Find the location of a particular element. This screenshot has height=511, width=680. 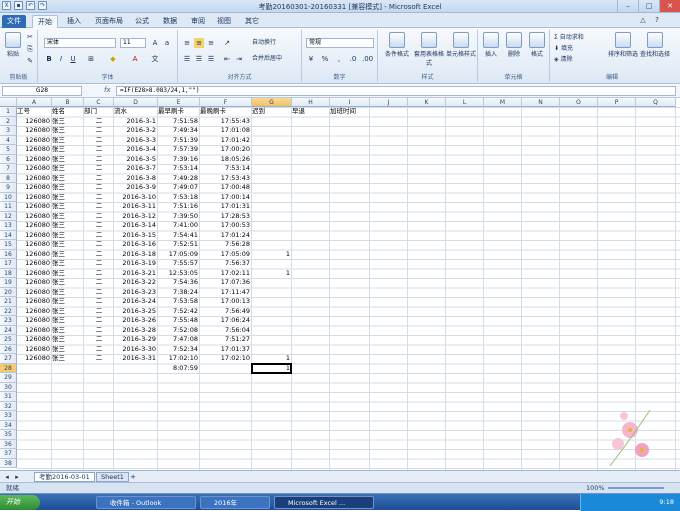

cell-latest-punch: 17:28:53 is located at coordinates (226, 216).